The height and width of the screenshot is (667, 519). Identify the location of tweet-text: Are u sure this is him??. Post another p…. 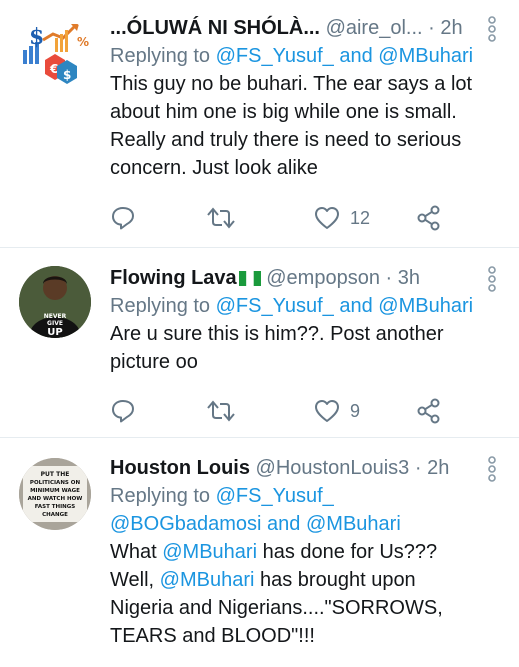
(296, 348).